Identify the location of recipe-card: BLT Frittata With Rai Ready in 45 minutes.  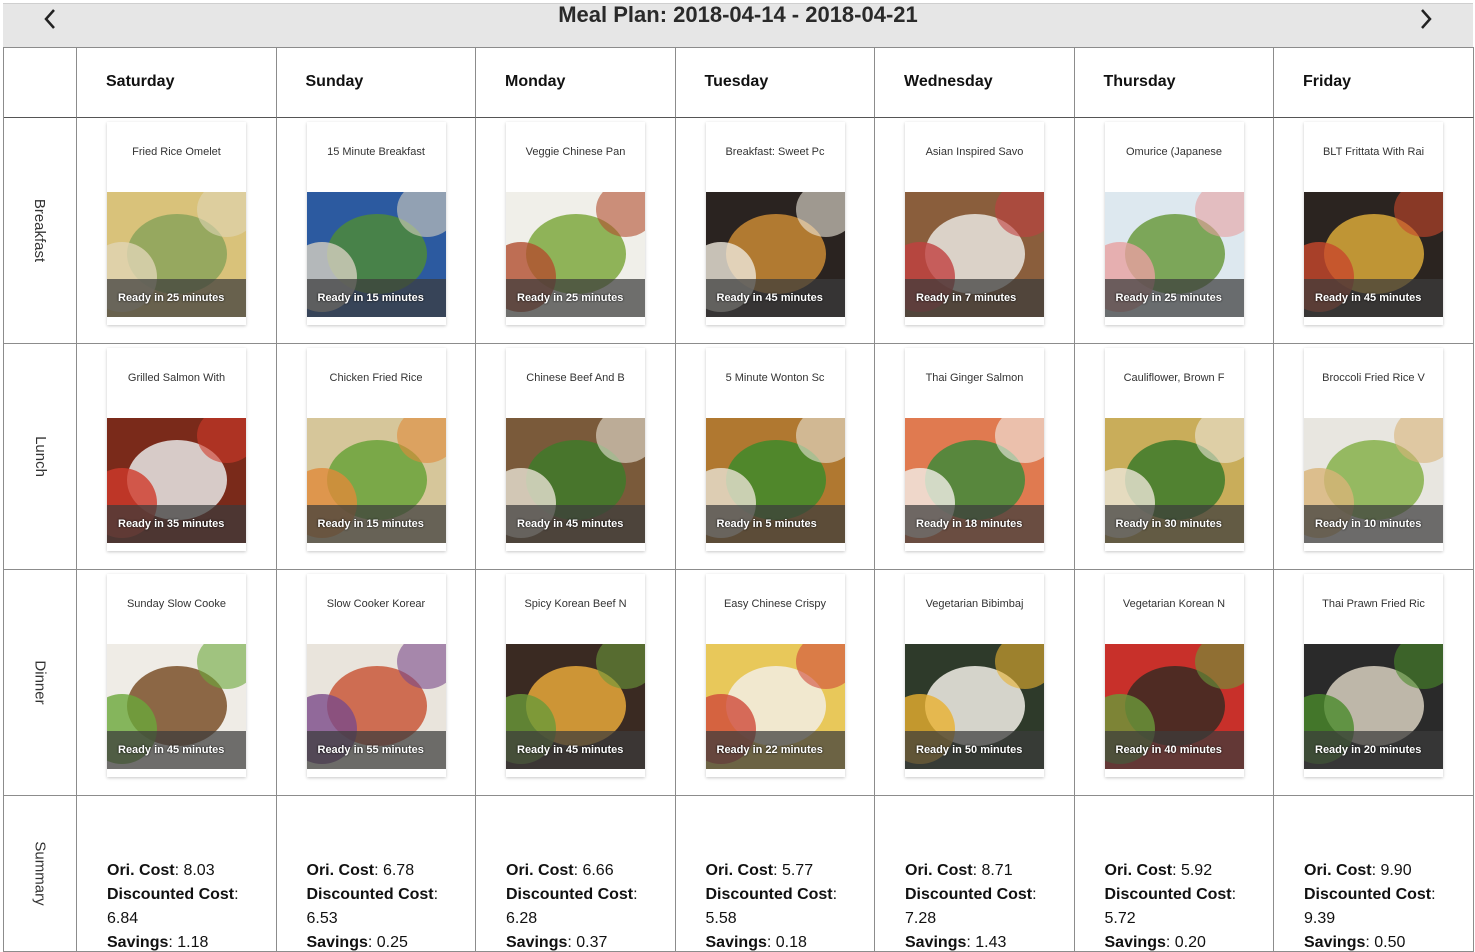
(1373, 223).